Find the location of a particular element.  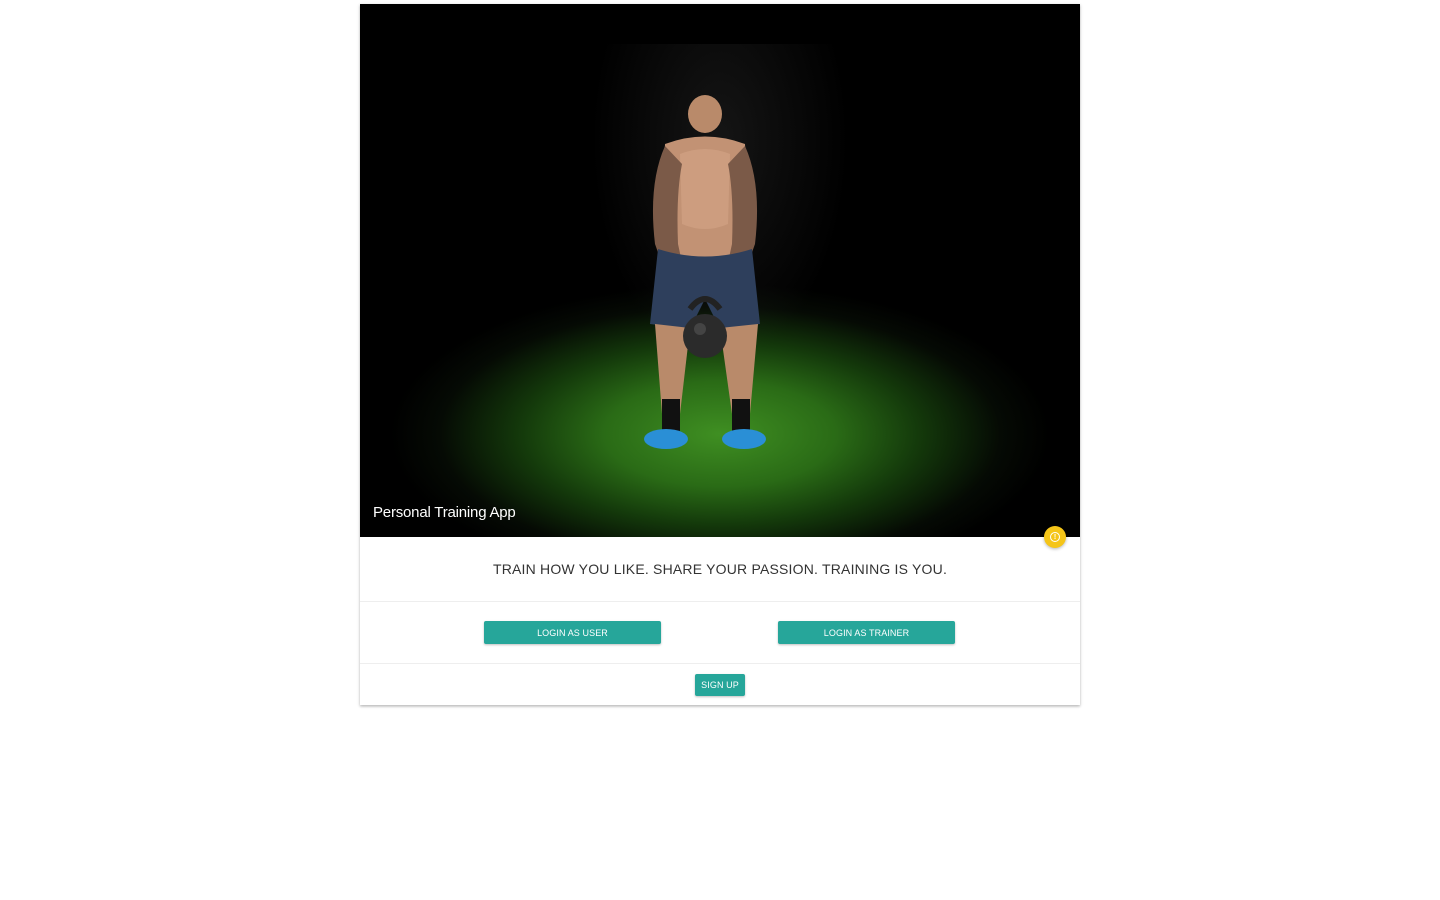

app-title: Personal Training App is located at coordinates (444, 512).